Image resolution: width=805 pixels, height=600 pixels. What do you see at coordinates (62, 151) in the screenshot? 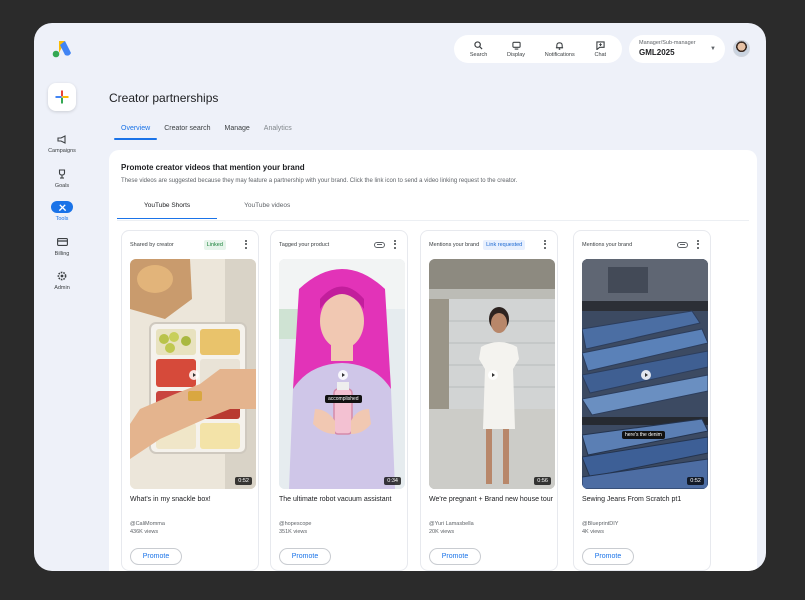
I see `rail-label-campaigns: Campaigns` at bounding box center [62, 151].